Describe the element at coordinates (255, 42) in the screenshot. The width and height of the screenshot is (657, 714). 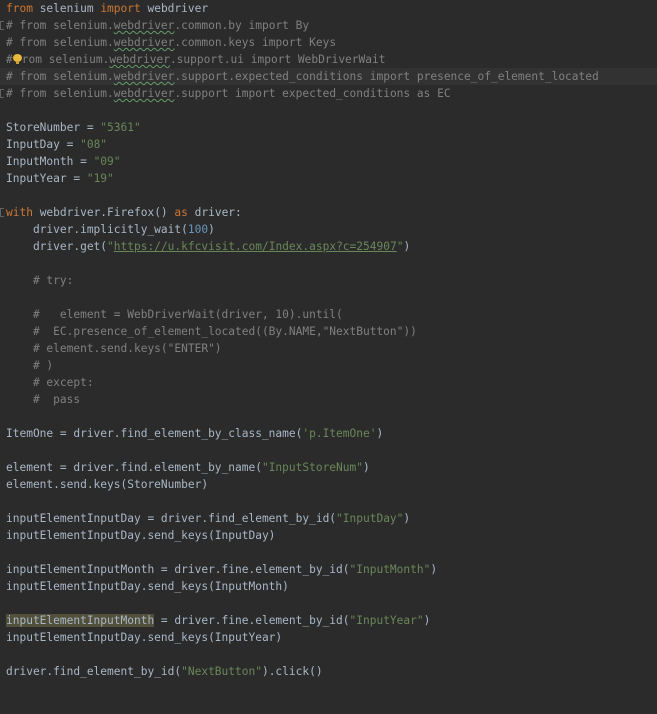
I see `comment-text: .common.keys import Keys` at that location.